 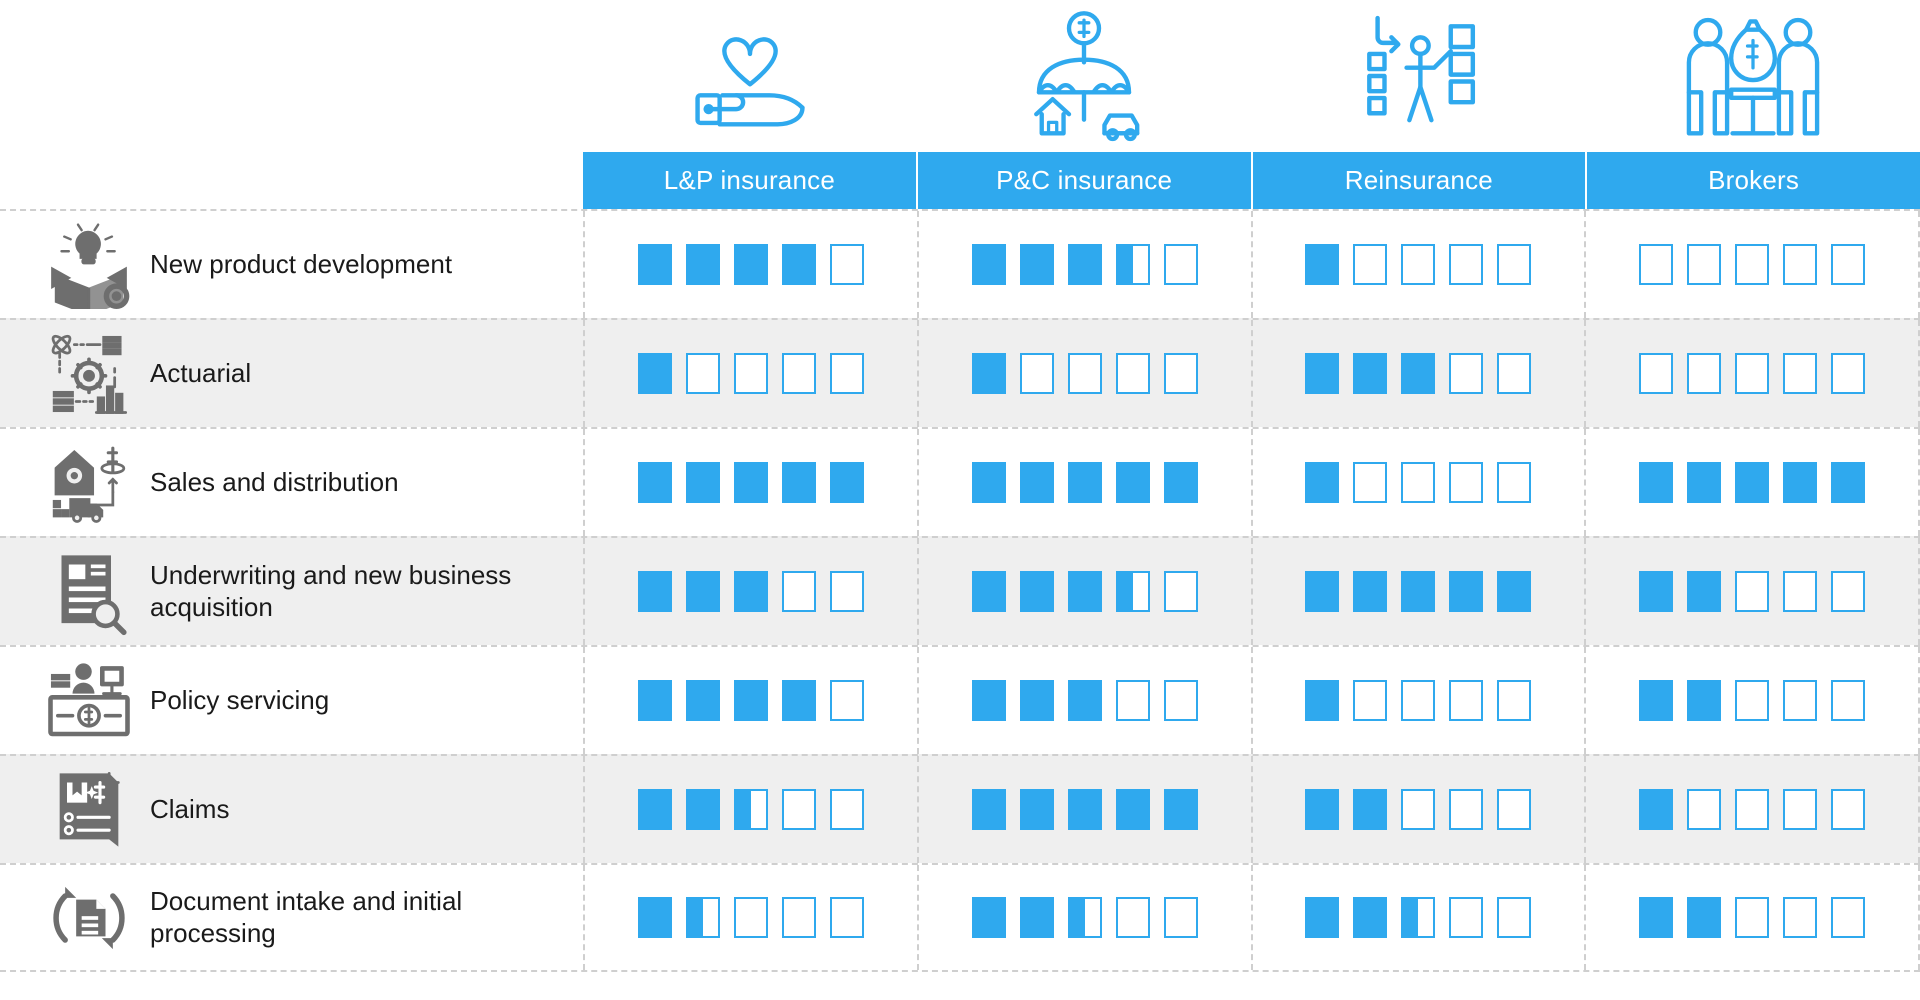 What do you see at coordinates (240, 699) in the screenshot?
I see `row-label-policy-servicing: Policy servicing` at bounding box center [240, 699].